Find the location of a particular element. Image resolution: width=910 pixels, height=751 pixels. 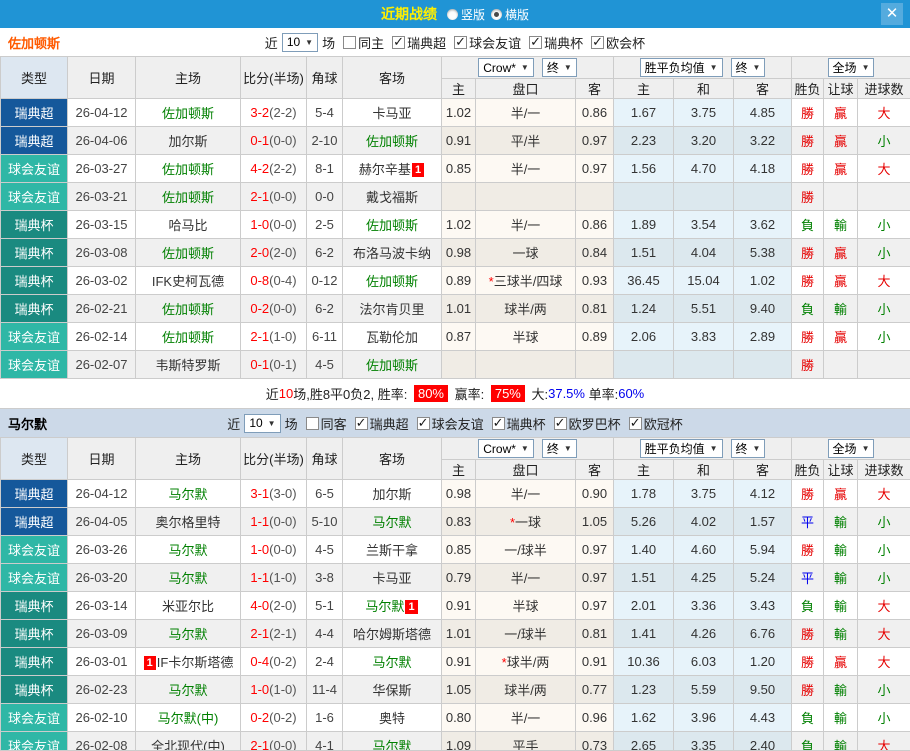

odds-home: 0.85 is located at coordinates (458, 168).